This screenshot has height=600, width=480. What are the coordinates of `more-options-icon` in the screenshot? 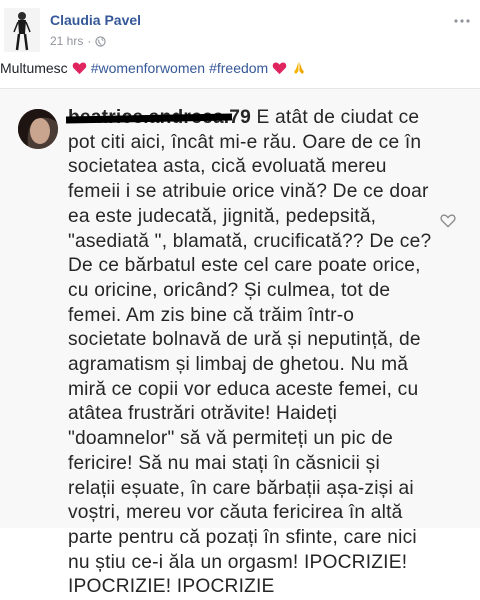 It's located at (462, 21).